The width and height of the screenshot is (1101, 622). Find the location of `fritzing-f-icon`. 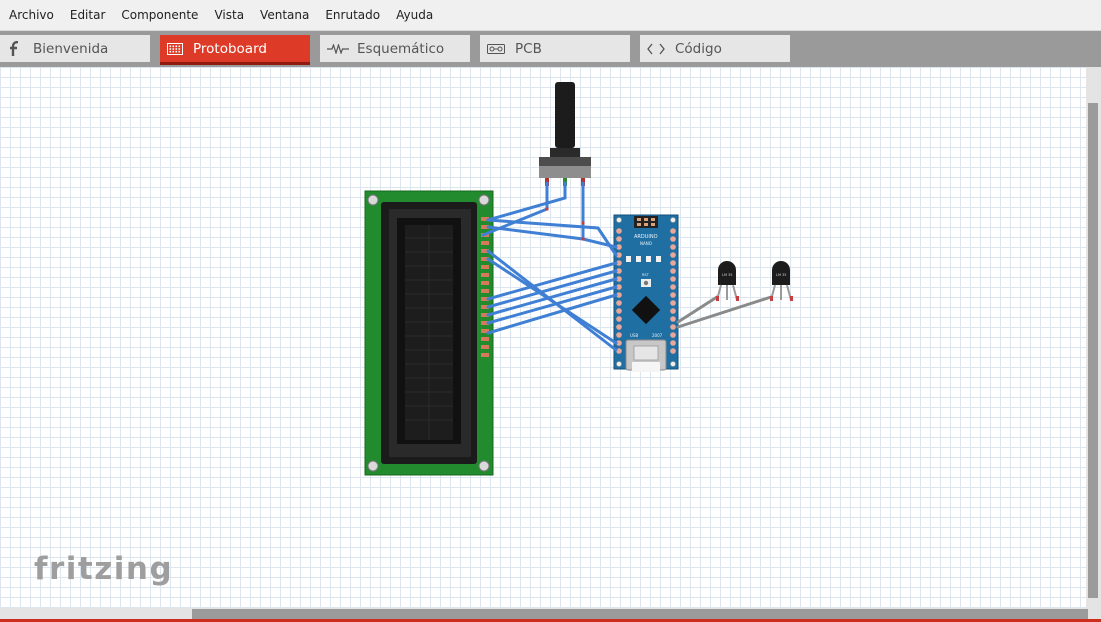

fritzing-f-icon is located at coordinates (15, 48).